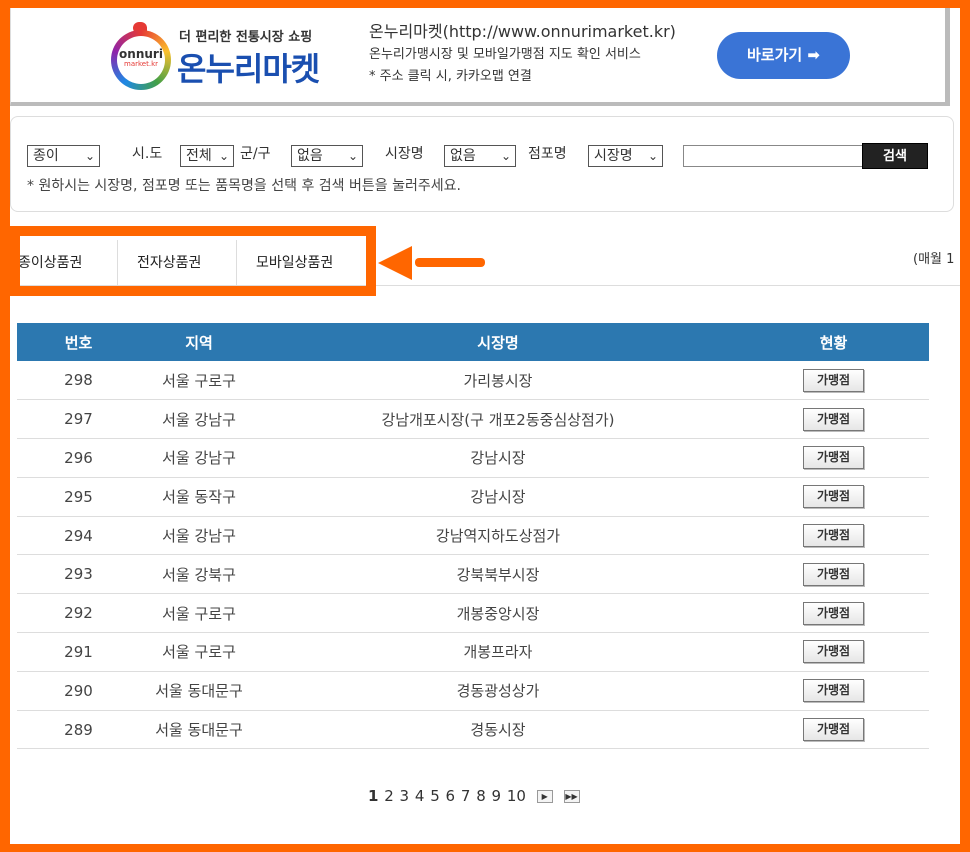  What do you see at coordinates (498, 536) in the screenshot?
I see `row-market: 강남역지하도상점가` at bounding box center [498, 536].